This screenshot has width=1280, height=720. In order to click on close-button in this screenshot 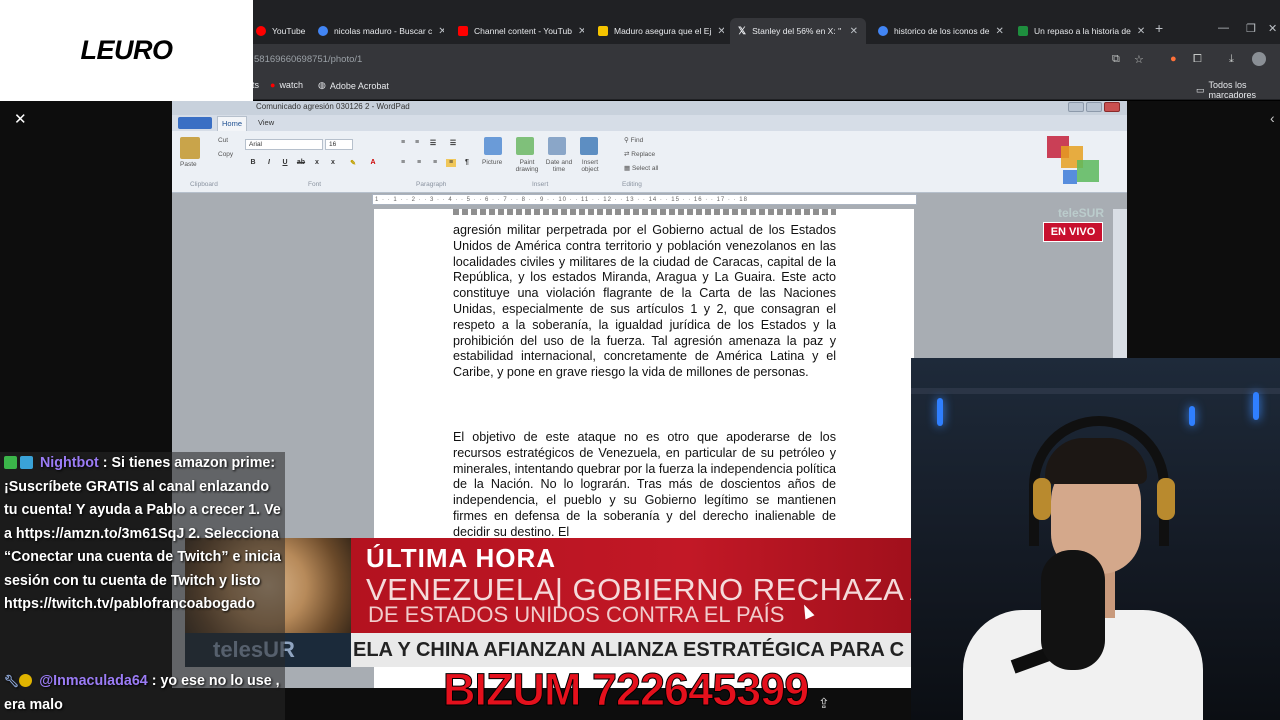, I will do `click(1112, 107)`.